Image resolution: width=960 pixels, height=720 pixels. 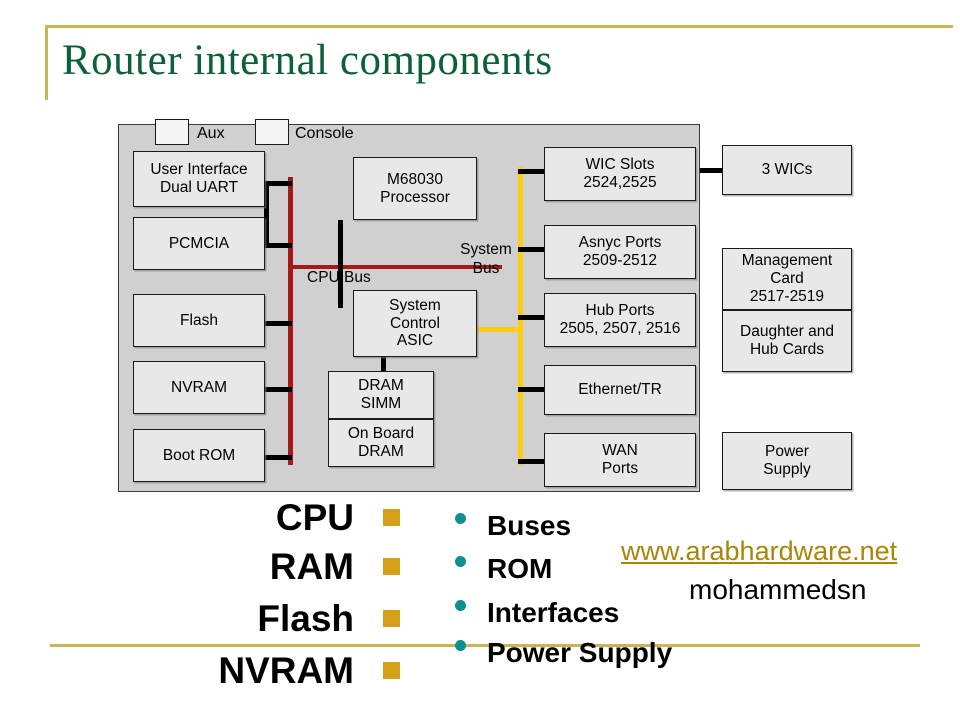 What do you see at coordinates (307, 60) in the screenshot?
I see `page-title: Router internal components` at bounding box center [307, 60].